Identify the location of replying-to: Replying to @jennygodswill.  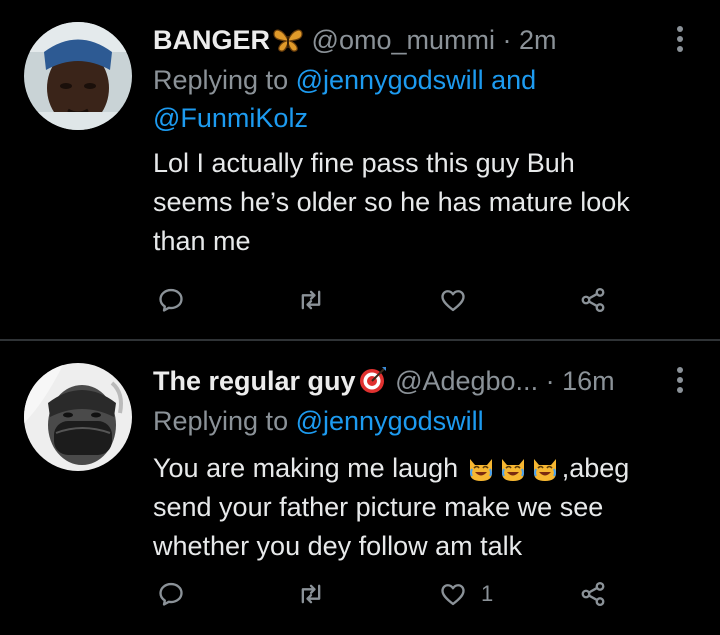
(423, 421).